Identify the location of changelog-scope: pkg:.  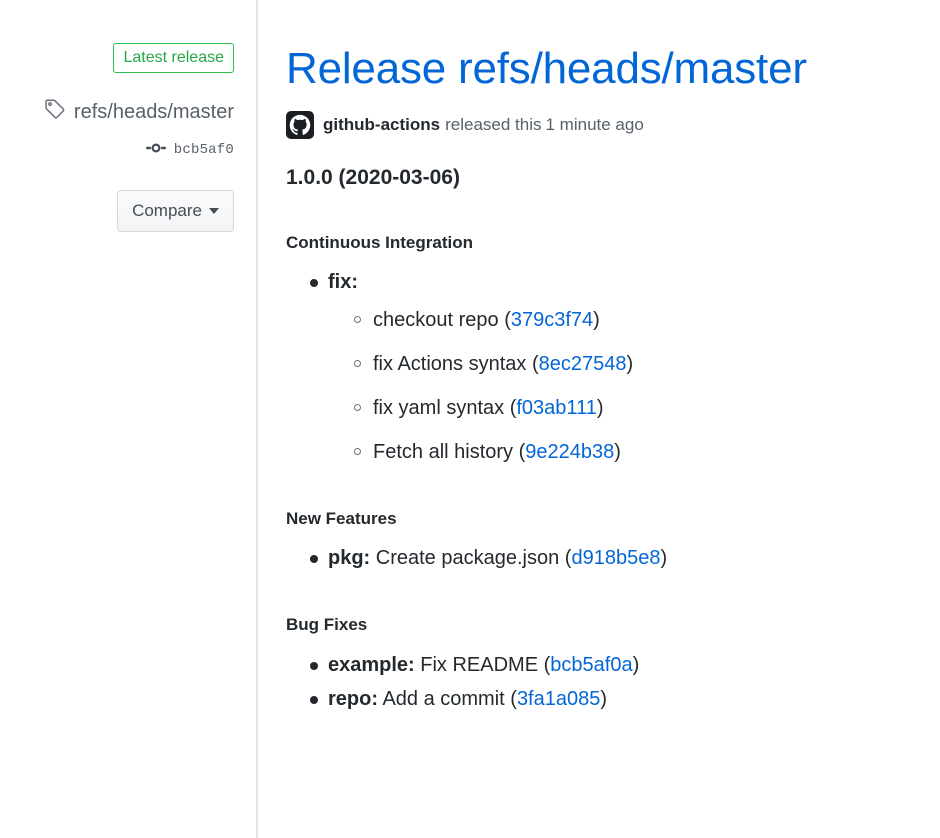
(349, 558).